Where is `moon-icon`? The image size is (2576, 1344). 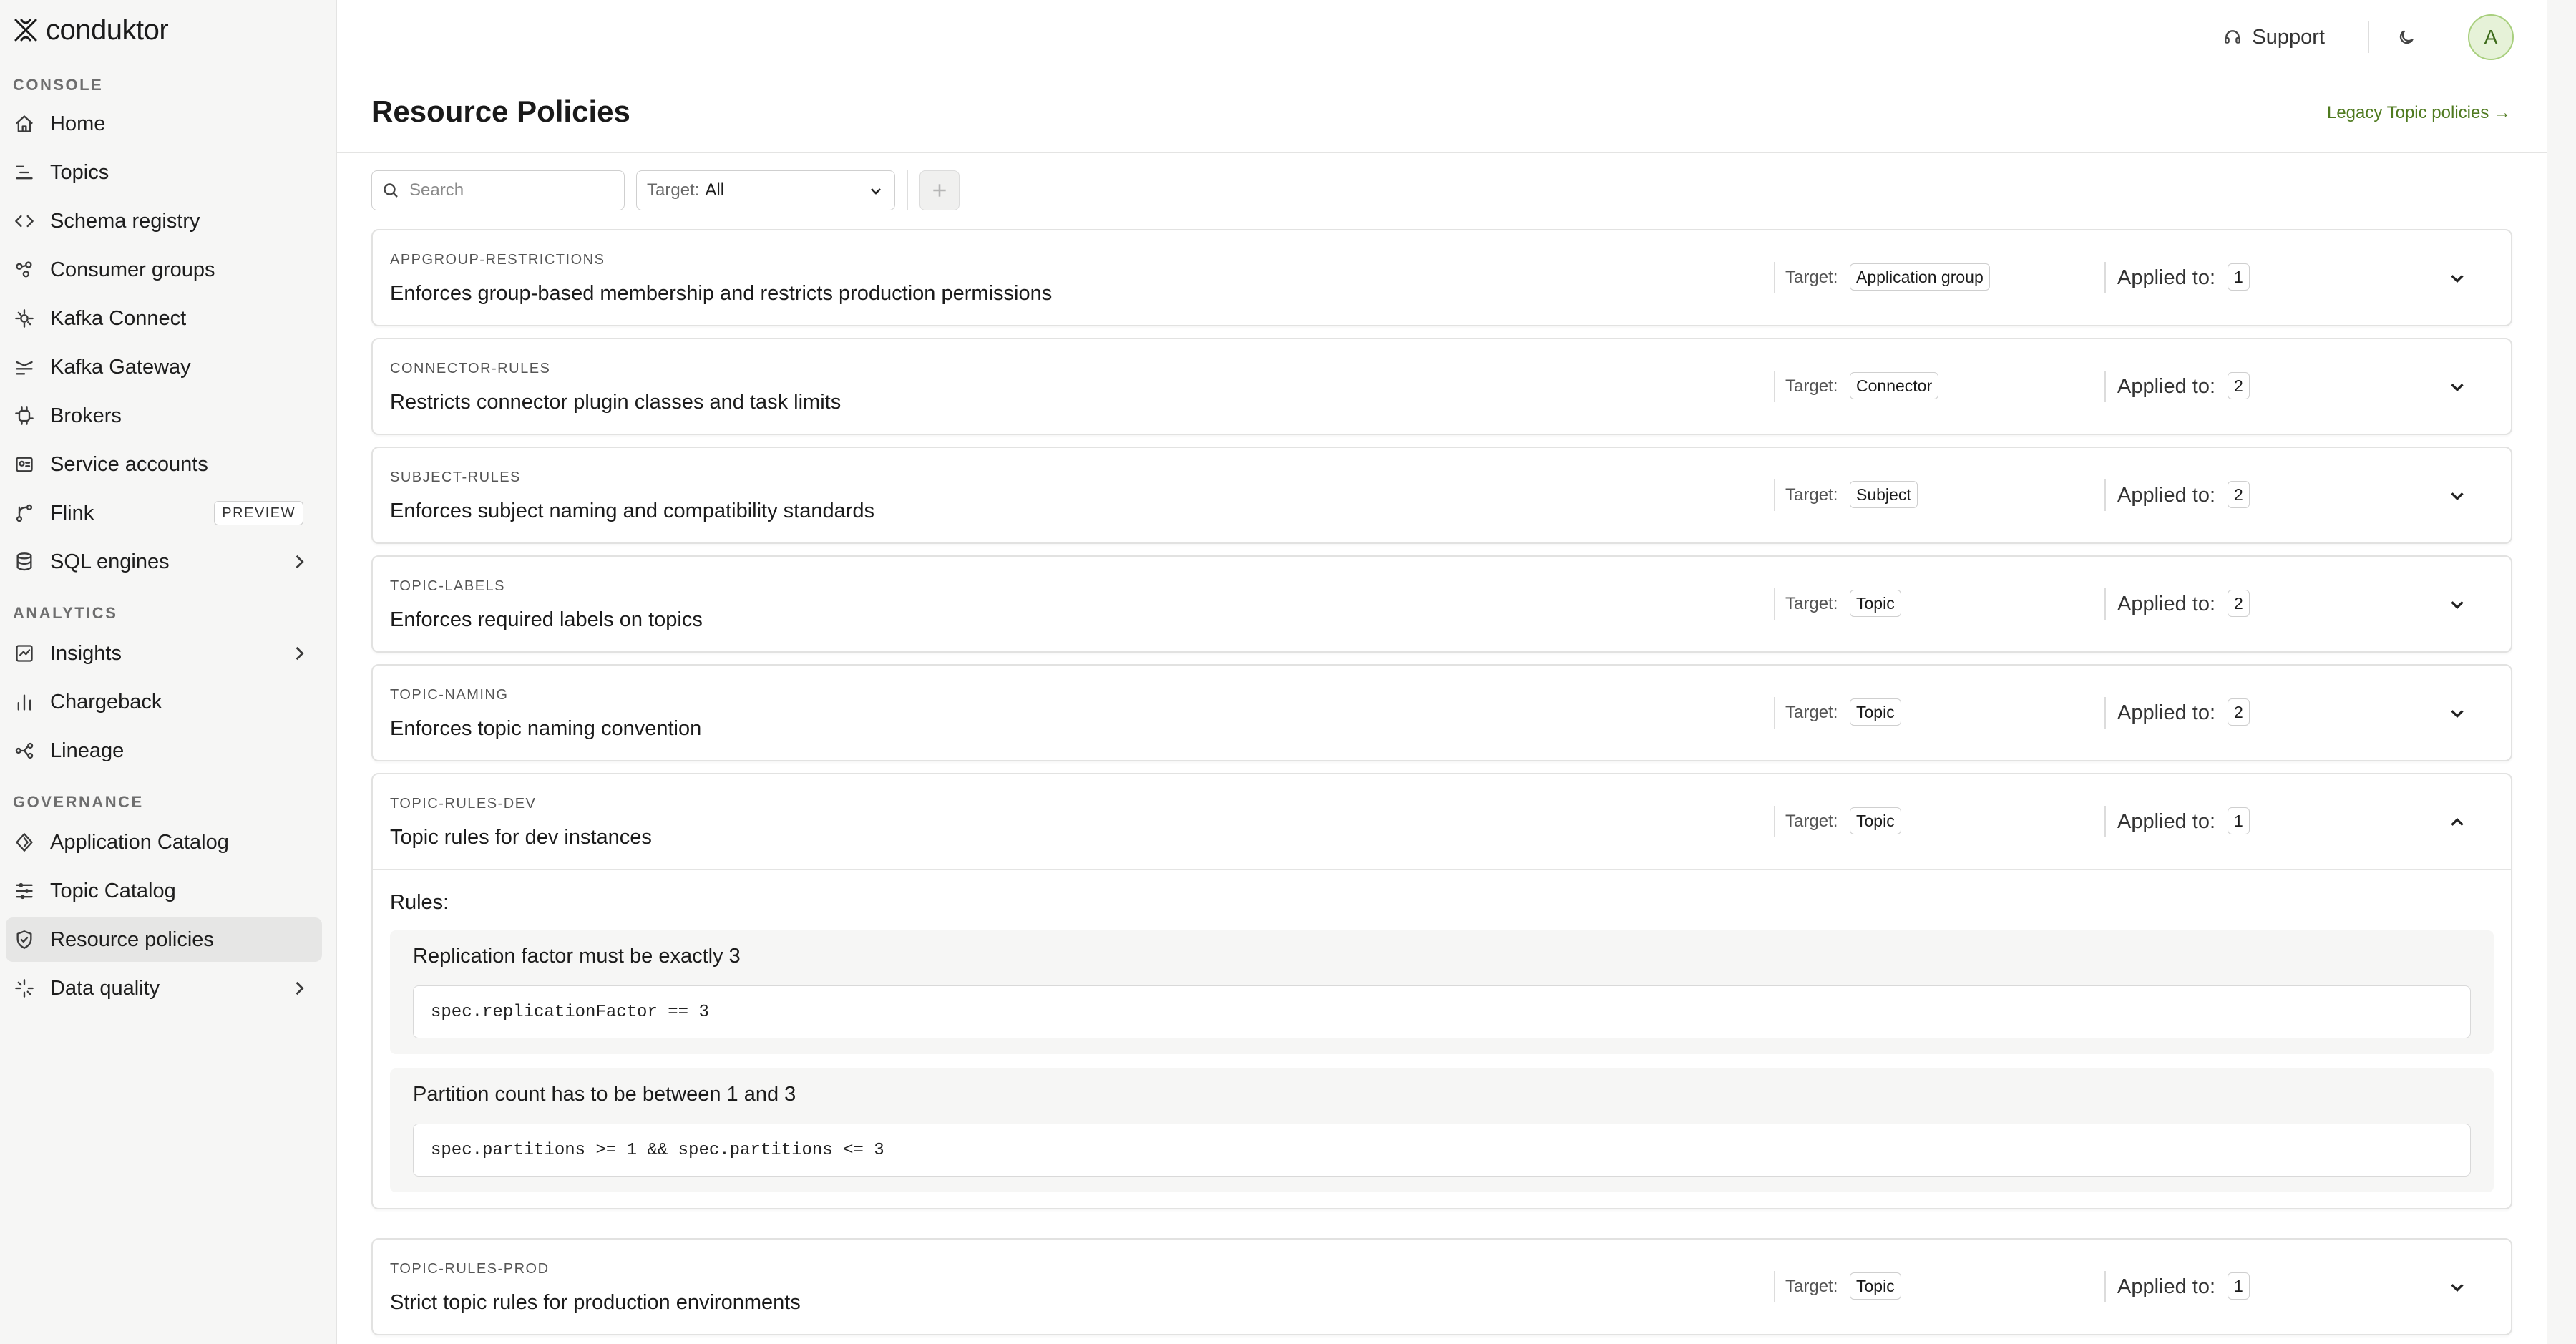 moon-icon is located at coordinates (2406, 37).